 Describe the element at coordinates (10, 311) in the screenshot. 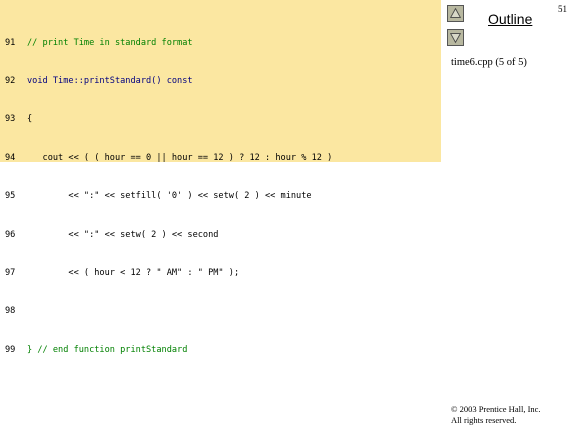

I see `line-number: 98` at that location.